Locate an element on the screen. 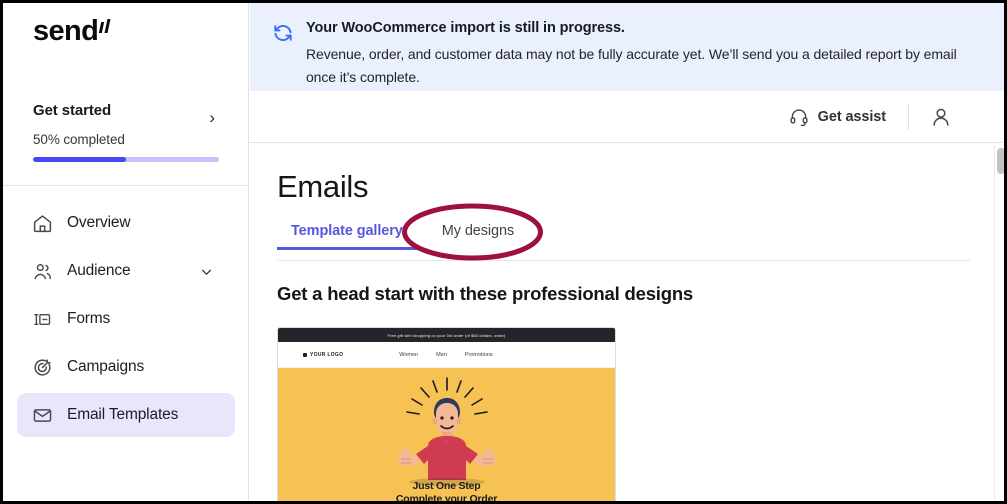 The width and height of the screenshot is (1007, 504). sidebar-item-audience: Audience is located at coordinates (126, 271).